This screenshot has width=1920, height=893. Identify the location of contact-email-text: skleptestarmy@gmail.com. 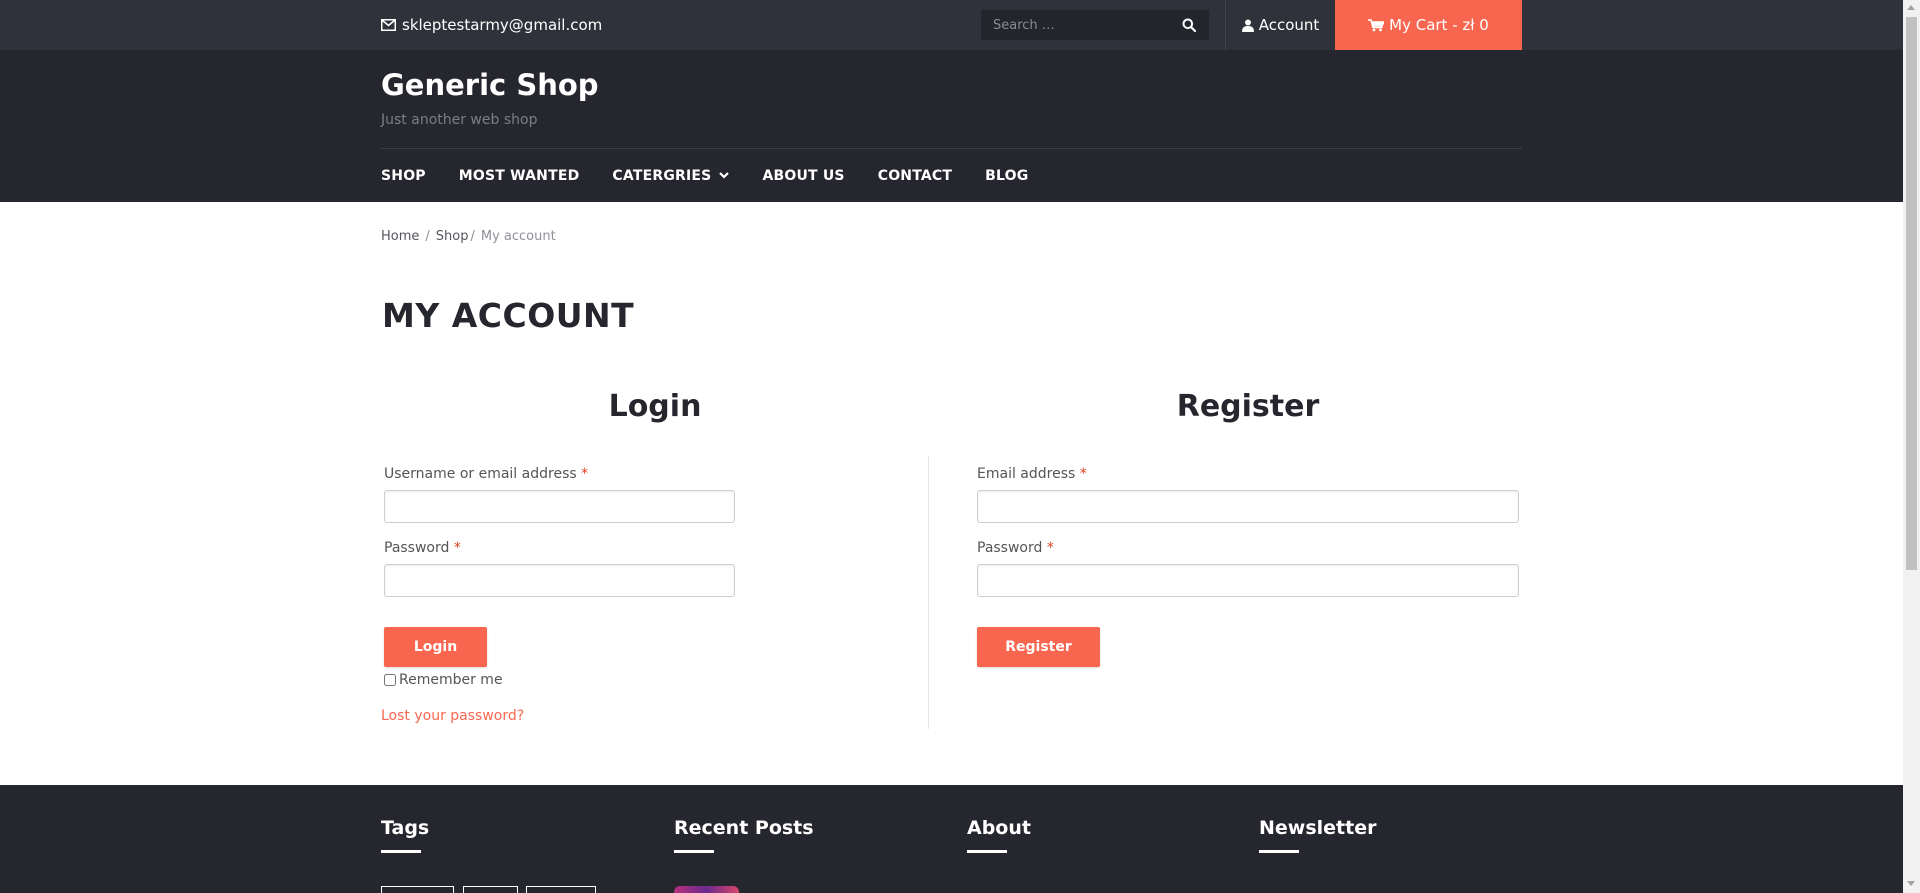
(502, 25).